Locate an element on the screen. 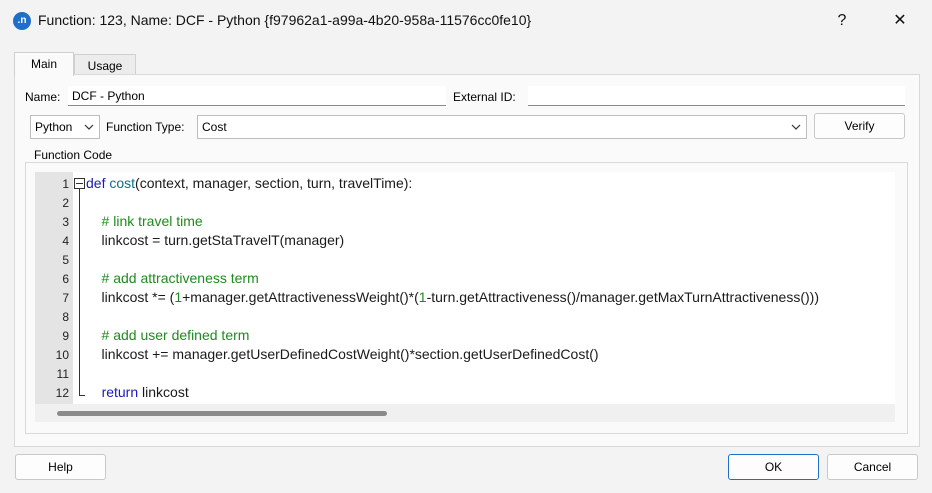 This screenshot has width=932, height=493. fold-end is located at coordinates (82, 395).